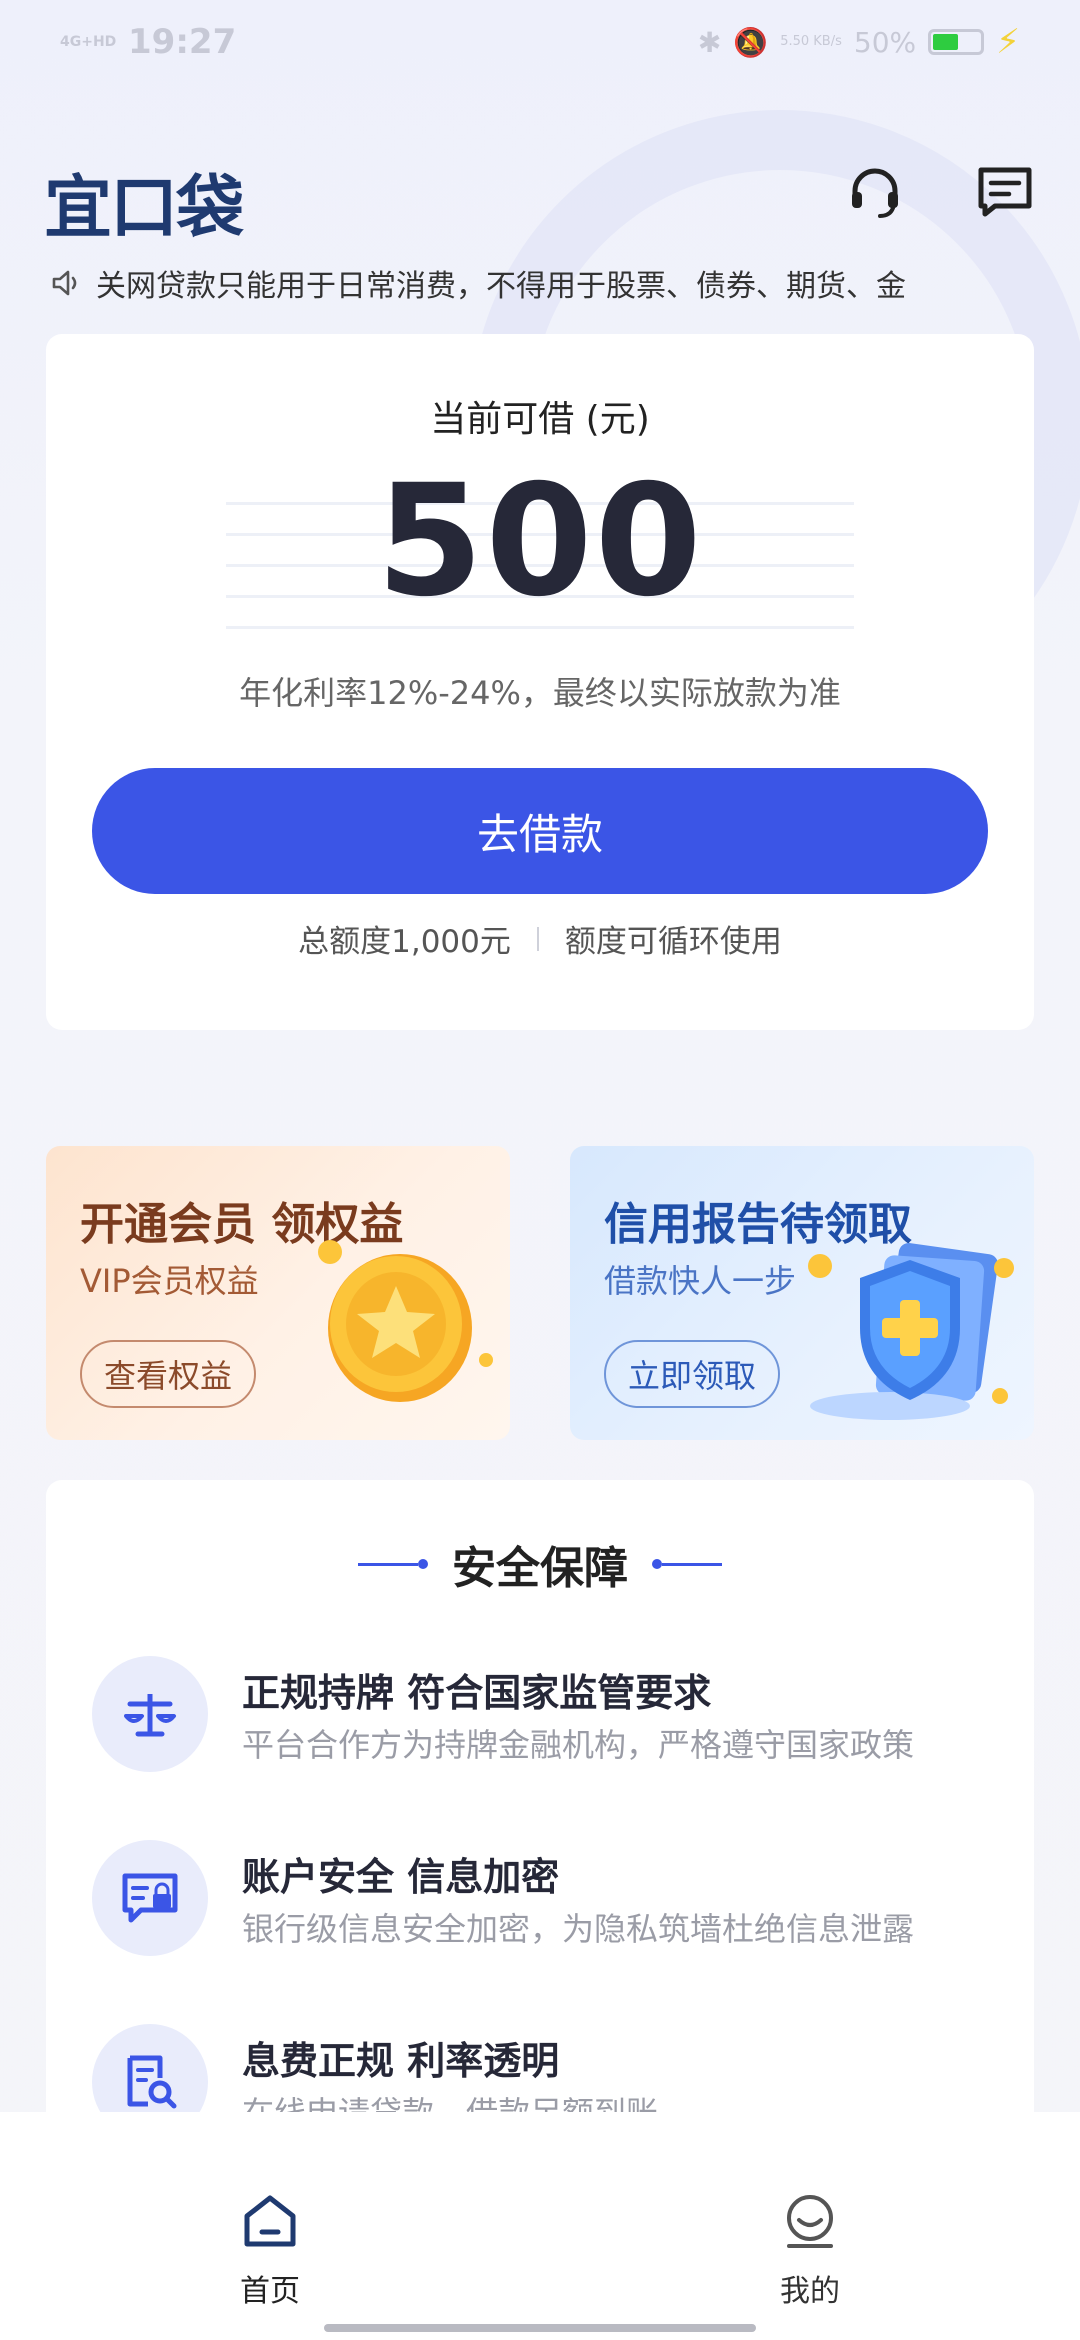 This screenshot has height=2340, width=1080. What do you see at coordinates (885, 42) in the screenshot?
I see `battery-percent: 50%` at bounding box center [885, 42].